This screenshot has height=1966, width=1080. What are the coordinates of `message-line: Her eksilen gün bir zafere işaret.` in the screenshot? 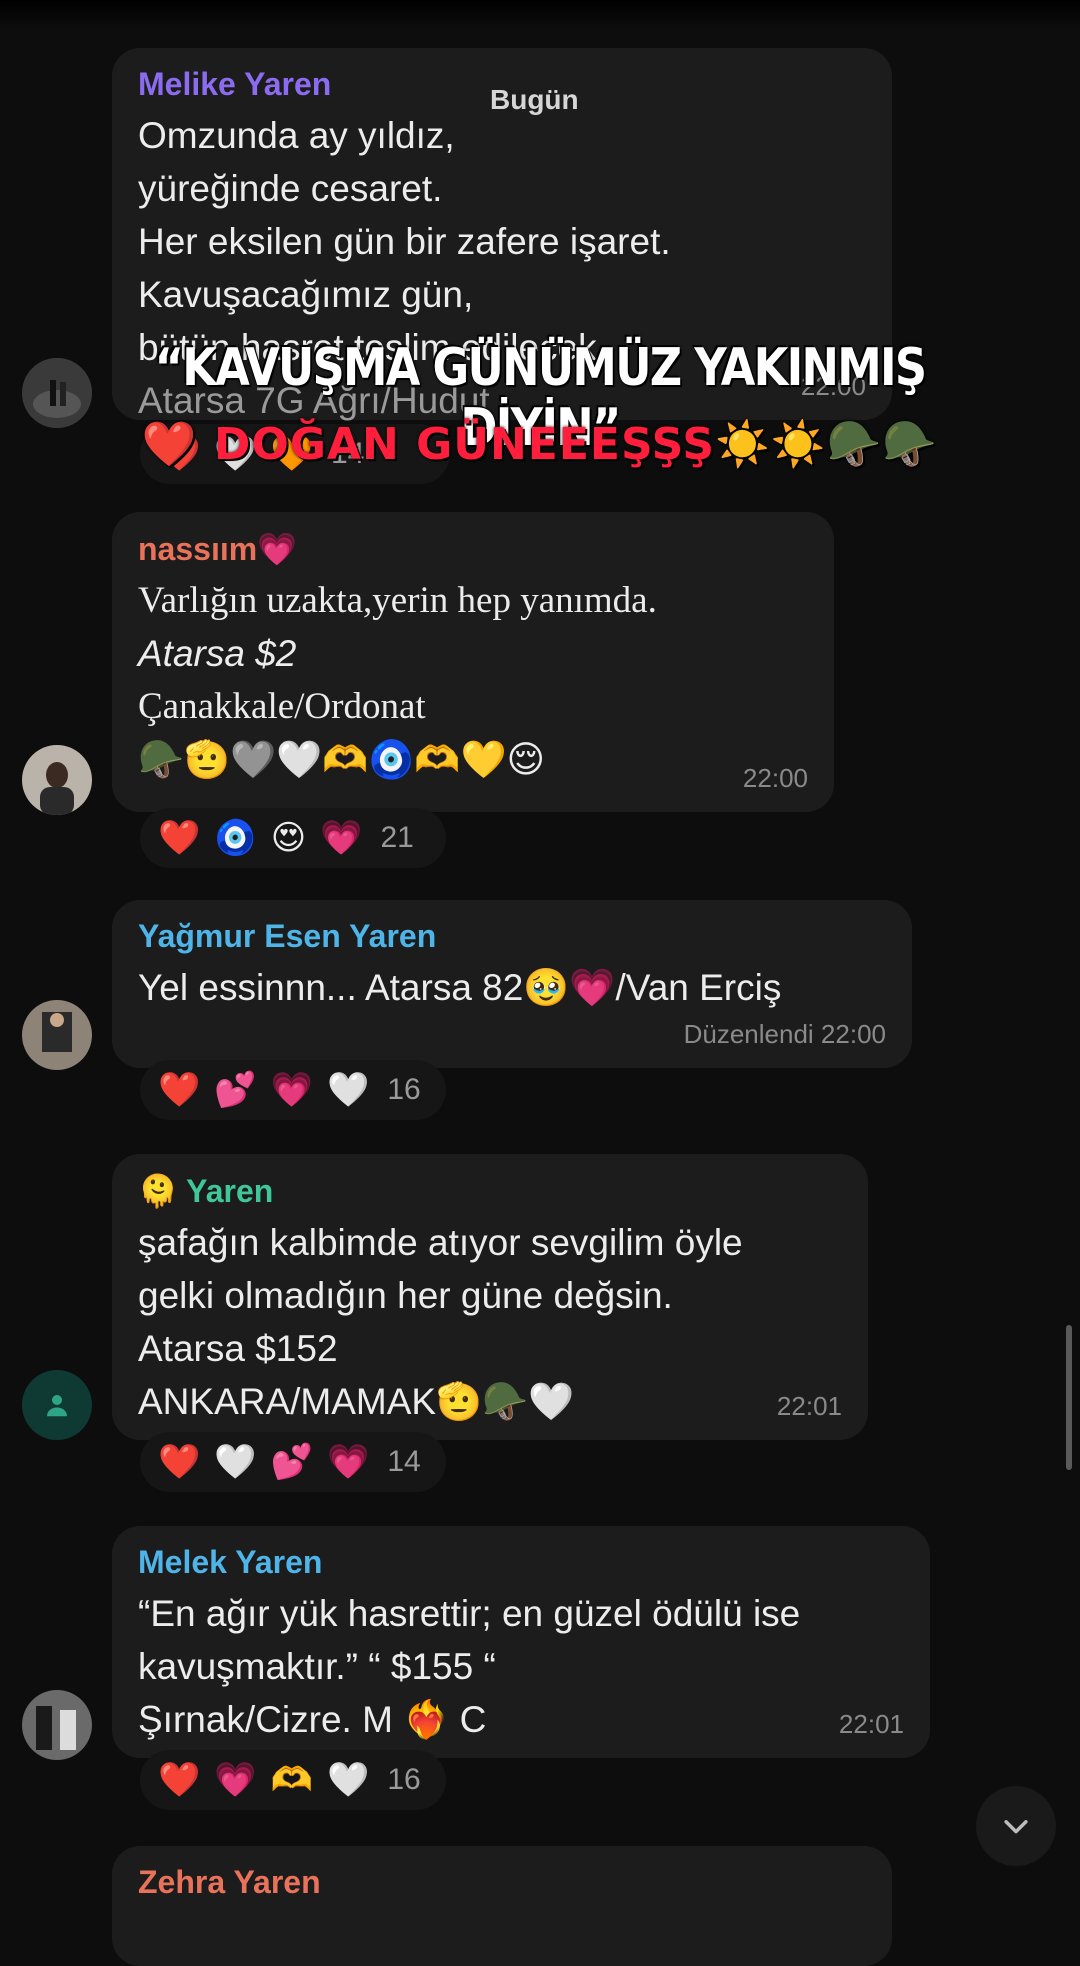 It's located at (404, 241).